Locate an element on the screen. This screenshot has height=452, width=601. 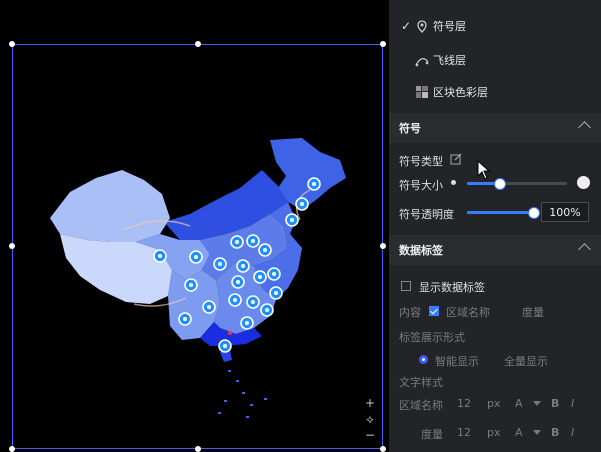
data-label-section-header: 数据标签 is located at coordinates (495, 250).